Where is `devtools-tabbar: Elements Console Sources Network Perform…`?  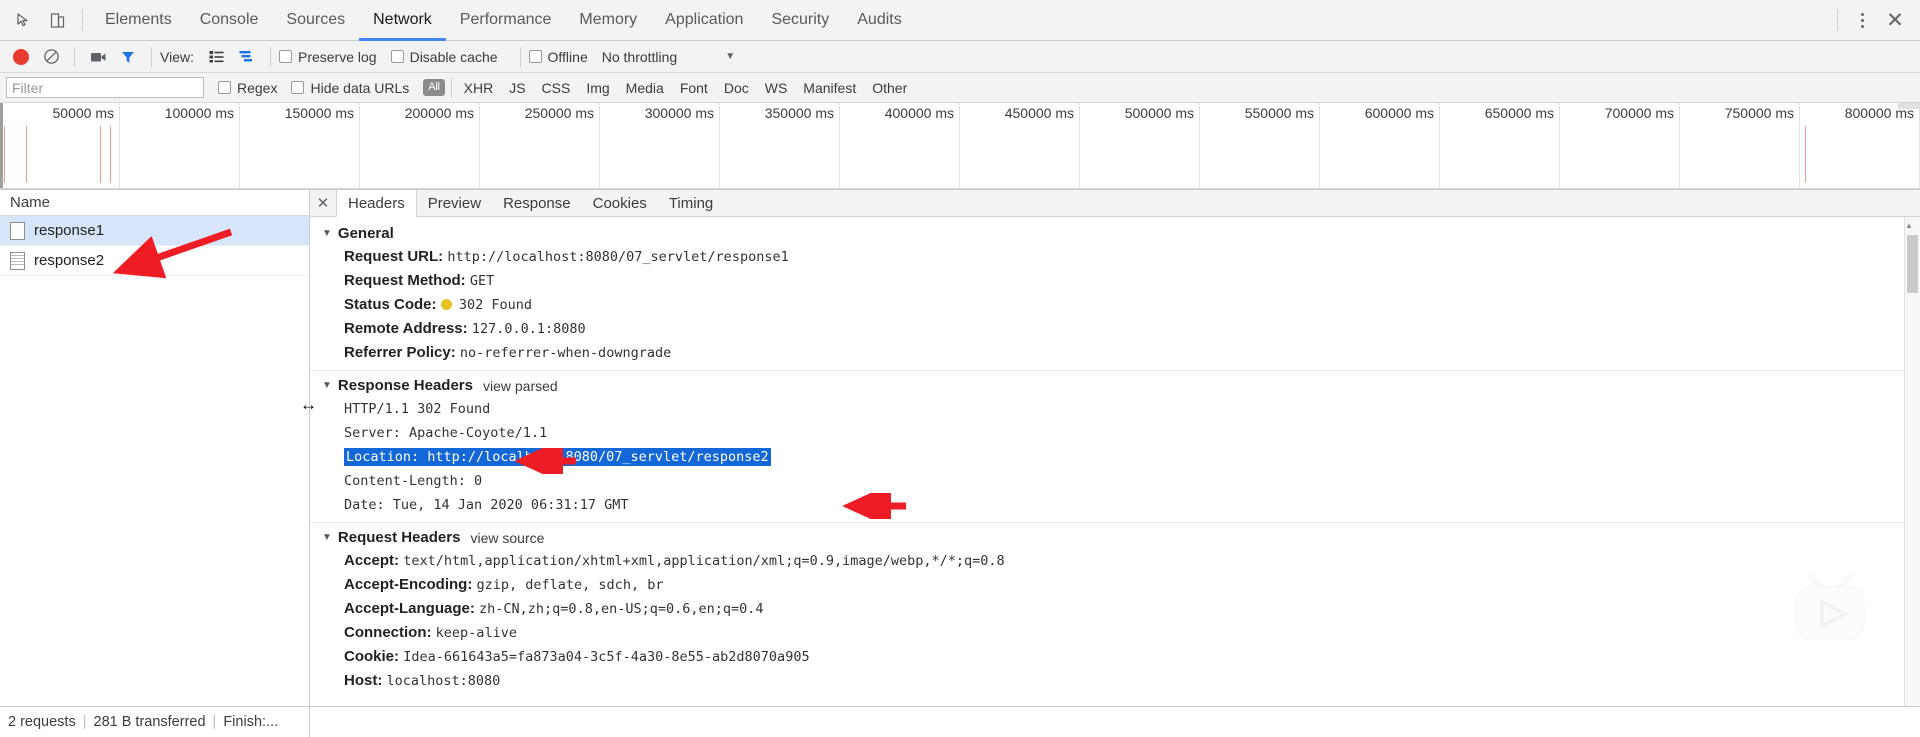 devtools-tabbar: Elements Console Sources Network Perform… is located at coordinates (960, 20).